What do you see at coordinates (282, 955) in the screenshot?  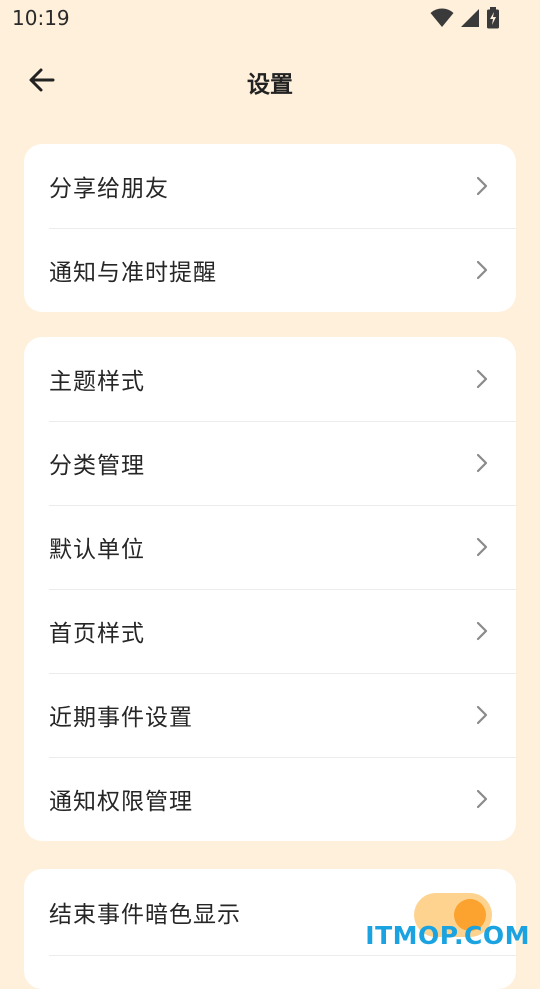 I see `row-divider` at bounding box center [282, 955].